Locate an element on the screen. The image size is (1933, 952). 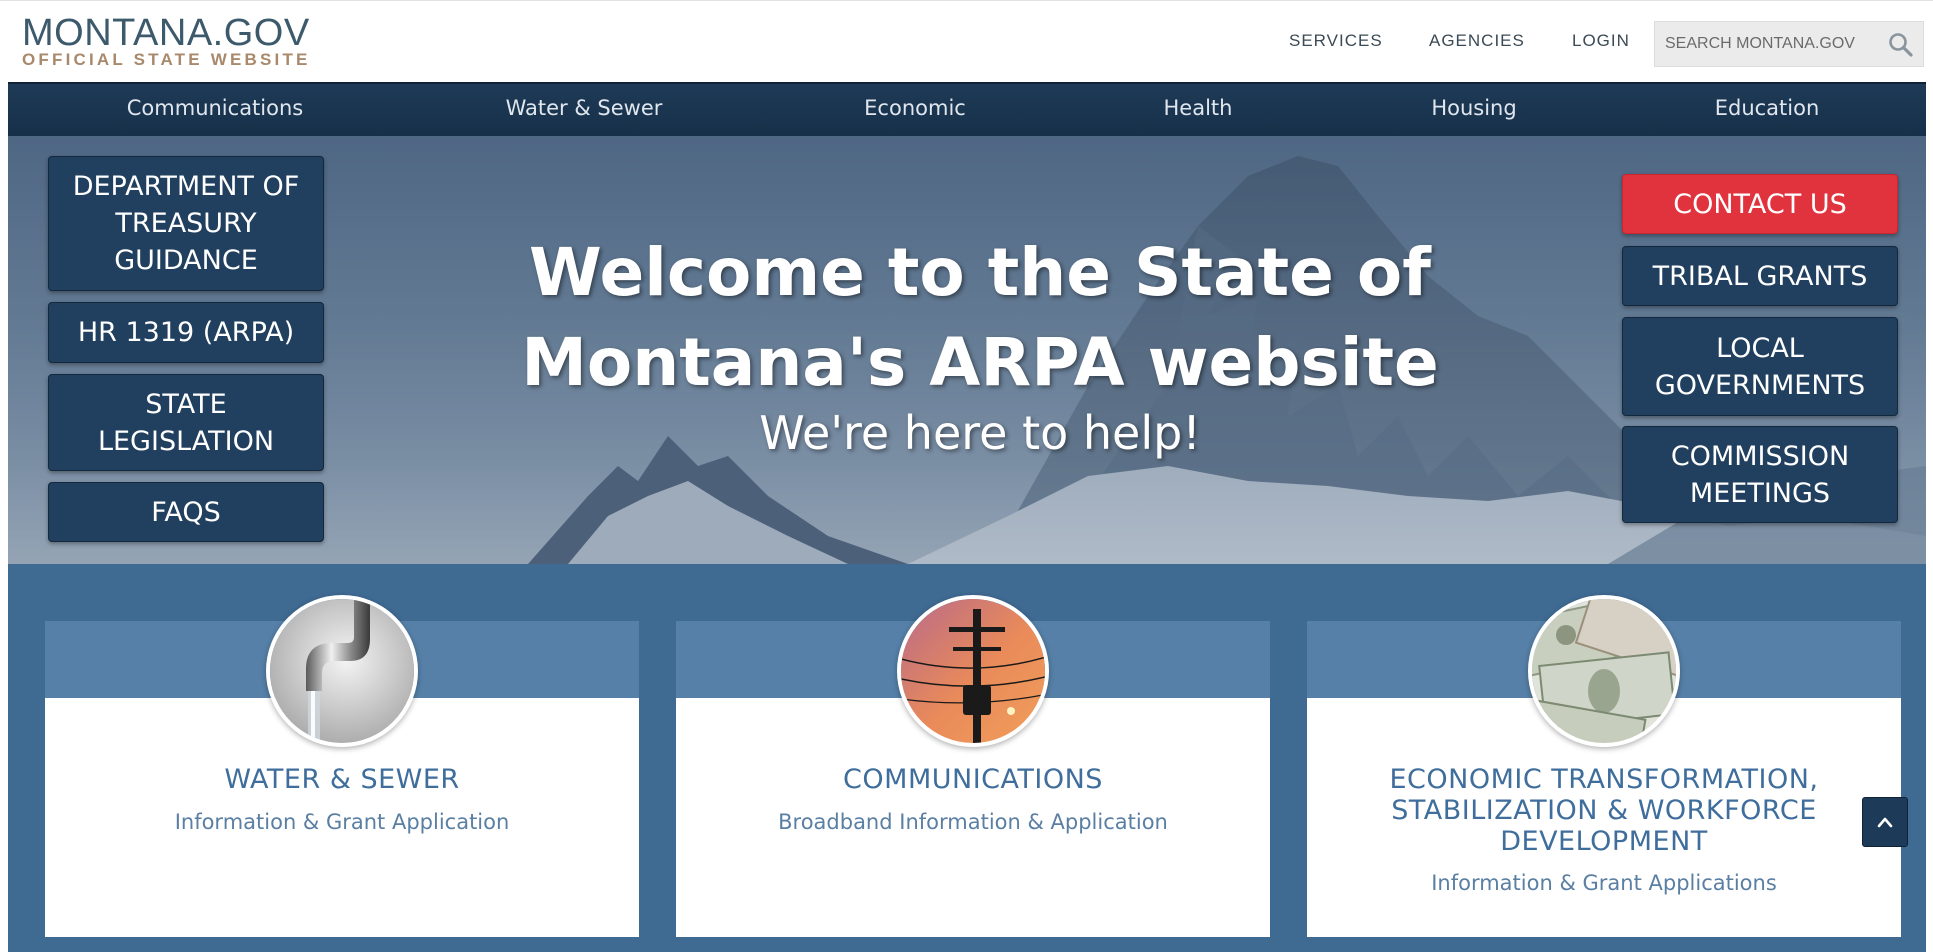
search-input is located at coordinates (1767, 44).